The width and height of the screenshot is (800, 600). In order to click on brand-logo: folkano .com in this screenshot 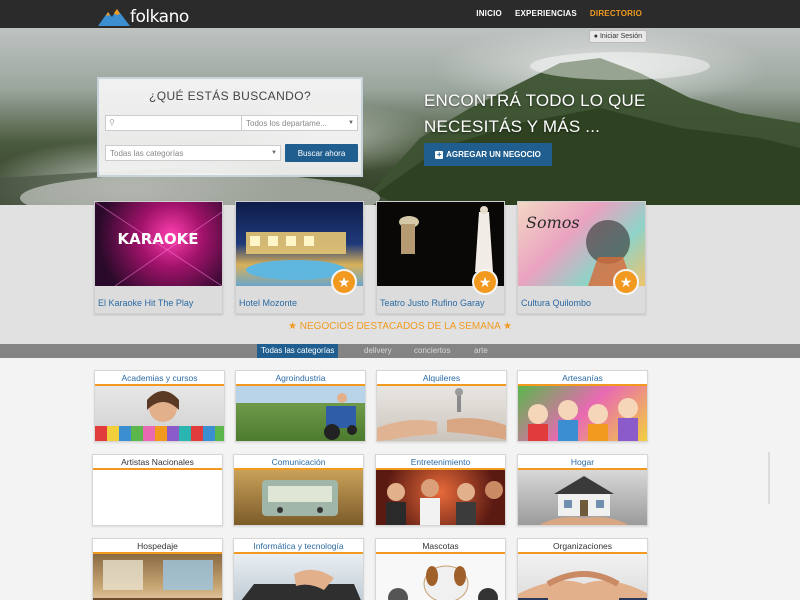, I will do `click(159, 19)`.